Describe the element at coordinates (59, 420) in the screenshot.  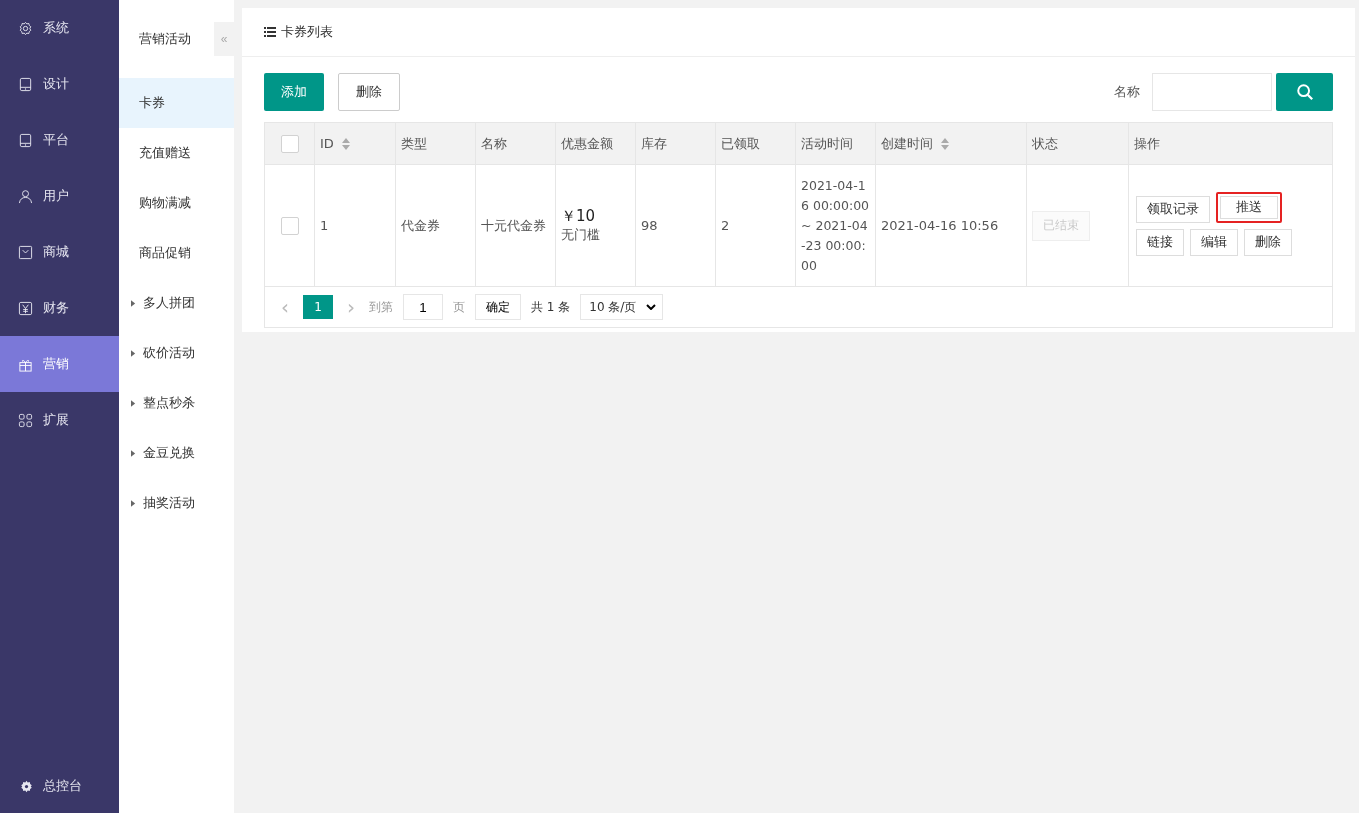
I see `sidebar-item: 扩展` at that location.